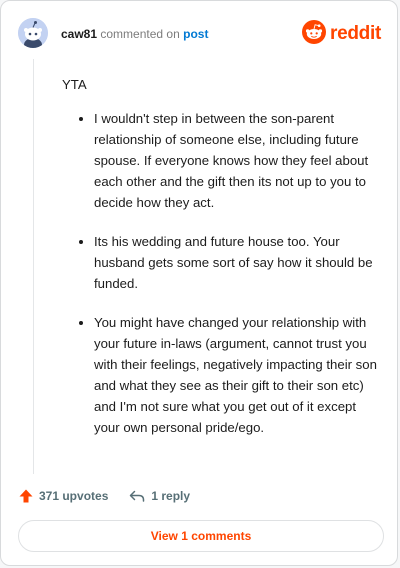 The width and height of the screenshot is (400, 568). What do you see at coordinates (33, 266) in the screenshot?
I see `thread-line` at bounding box center [33, 266].